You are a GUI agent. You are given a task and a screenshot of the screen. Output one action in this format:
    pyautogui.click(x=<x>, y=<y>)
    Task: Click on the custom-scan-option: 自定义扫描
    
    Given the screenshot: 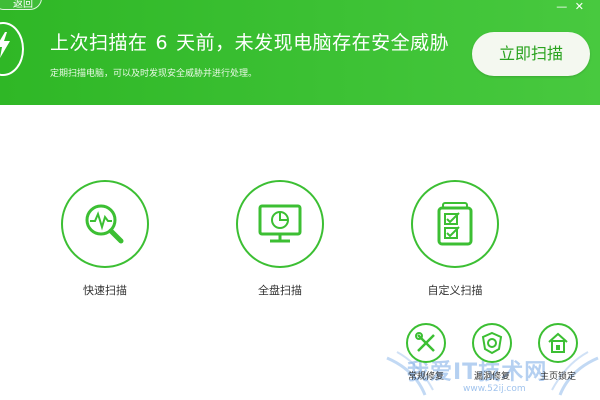 What is the action you would take?
    pyautogui.click(x=455, y=239)
    